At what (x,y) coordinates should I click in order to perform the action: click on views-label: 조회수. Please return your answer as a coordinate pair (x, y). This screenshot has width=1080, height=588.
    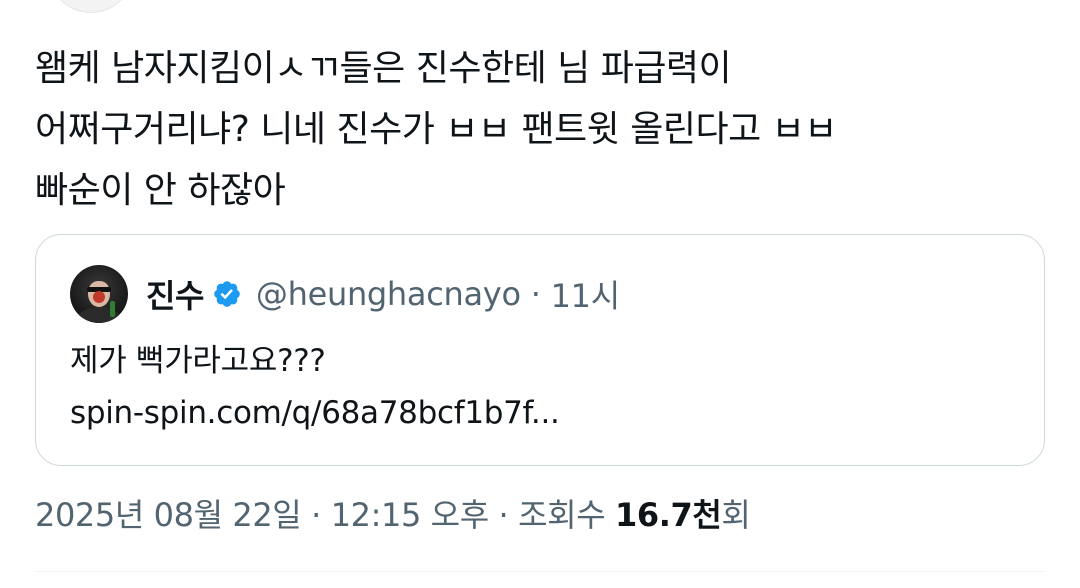
    Looking at the image, I should click on (562, 515).